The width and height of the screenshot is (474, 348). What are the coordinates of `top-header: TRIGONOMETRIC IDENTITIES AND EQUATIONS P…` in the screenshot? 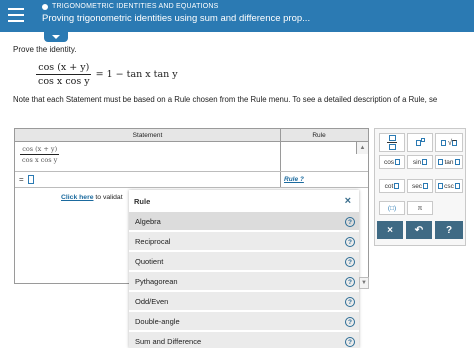 It's located at (237, 16).